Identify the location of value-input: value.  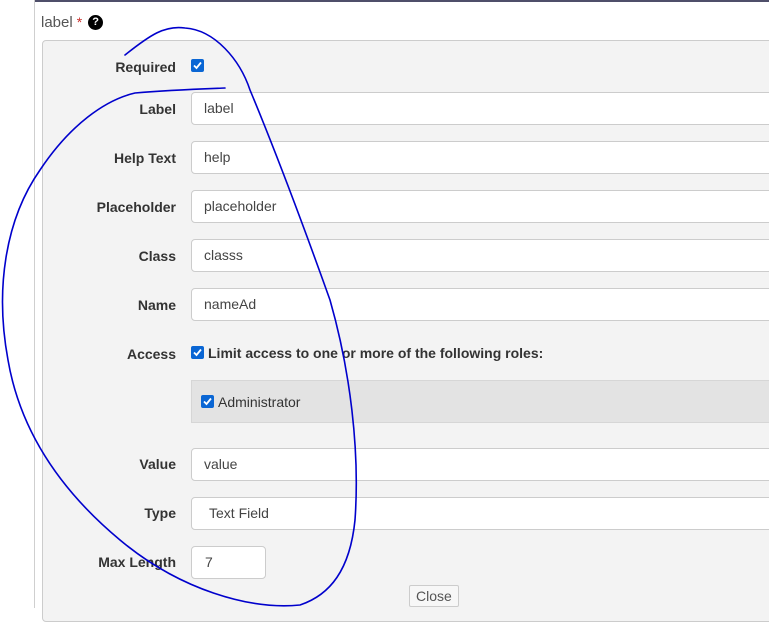
(480, 464).